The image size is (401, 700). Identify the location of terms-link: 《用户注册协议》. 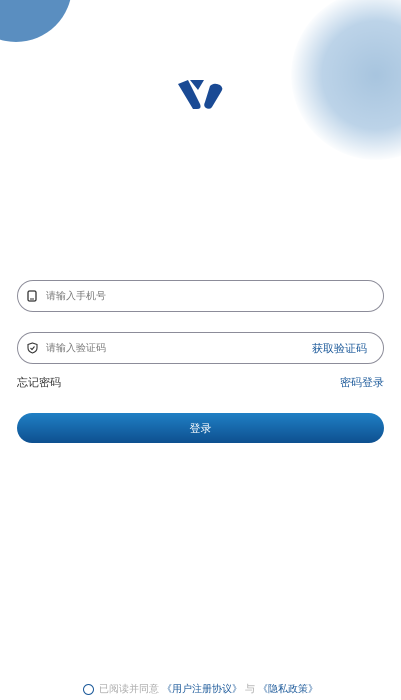
(202, 689).